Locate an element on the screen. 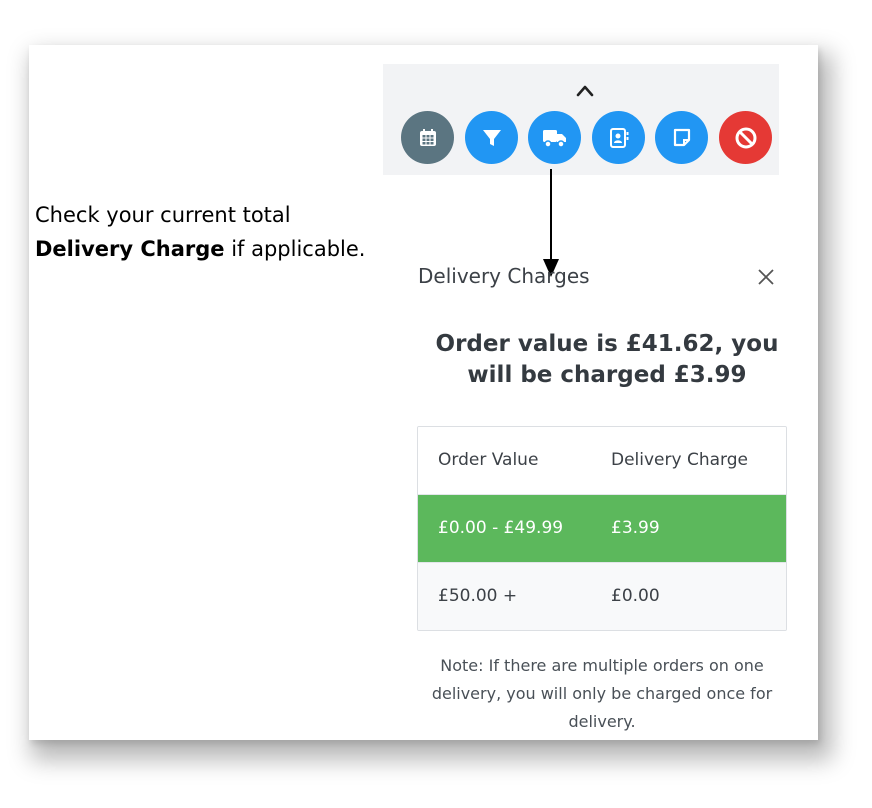 Image resolution: width=872 pixels, height=808 pixels. contacts-button is located at coordinates (618, 137).